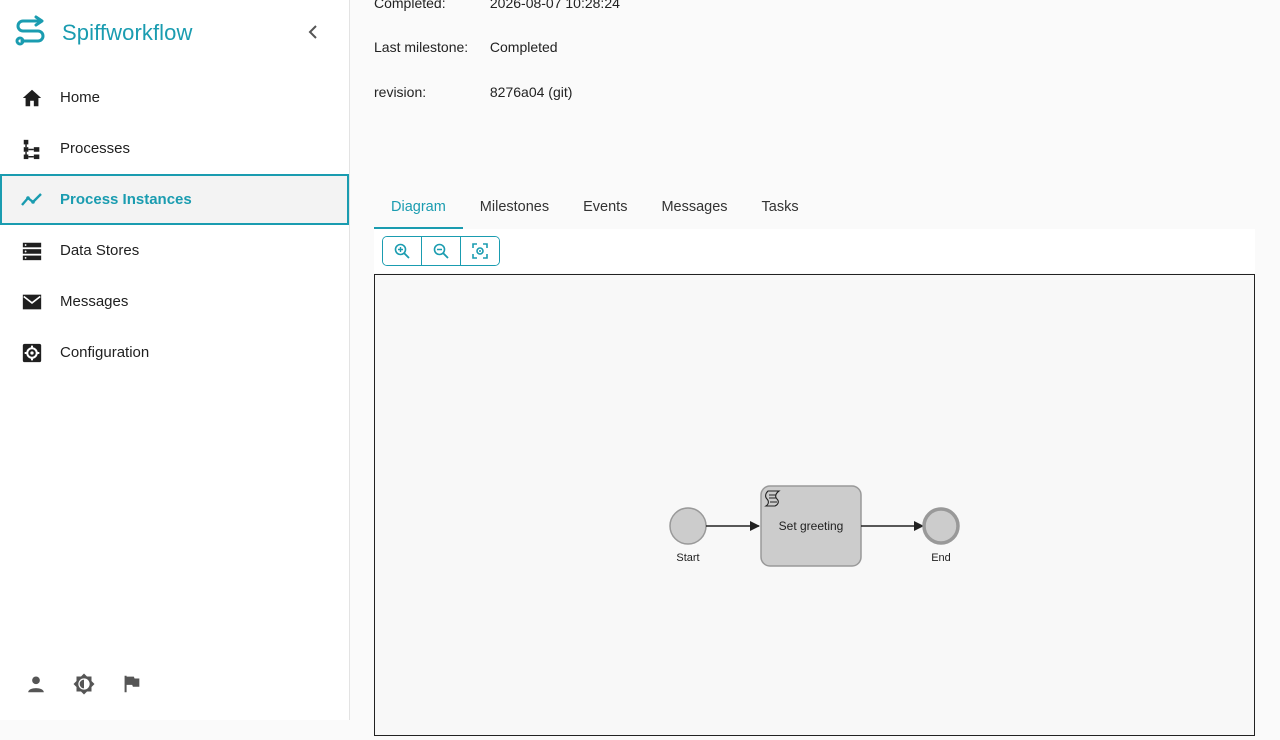 This screenshot has width=1280, height=740. What do you see at coordinates (941, 526) in the screenshot?
I see `end-event` at bounding box center [941, 526].